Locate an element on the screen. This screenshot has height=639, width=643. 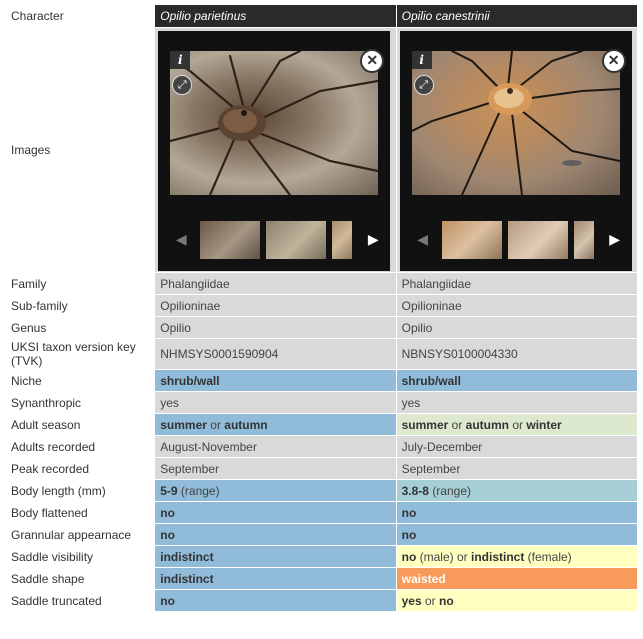
row-label: Body length (mm) is located at coordinates (80, 490).